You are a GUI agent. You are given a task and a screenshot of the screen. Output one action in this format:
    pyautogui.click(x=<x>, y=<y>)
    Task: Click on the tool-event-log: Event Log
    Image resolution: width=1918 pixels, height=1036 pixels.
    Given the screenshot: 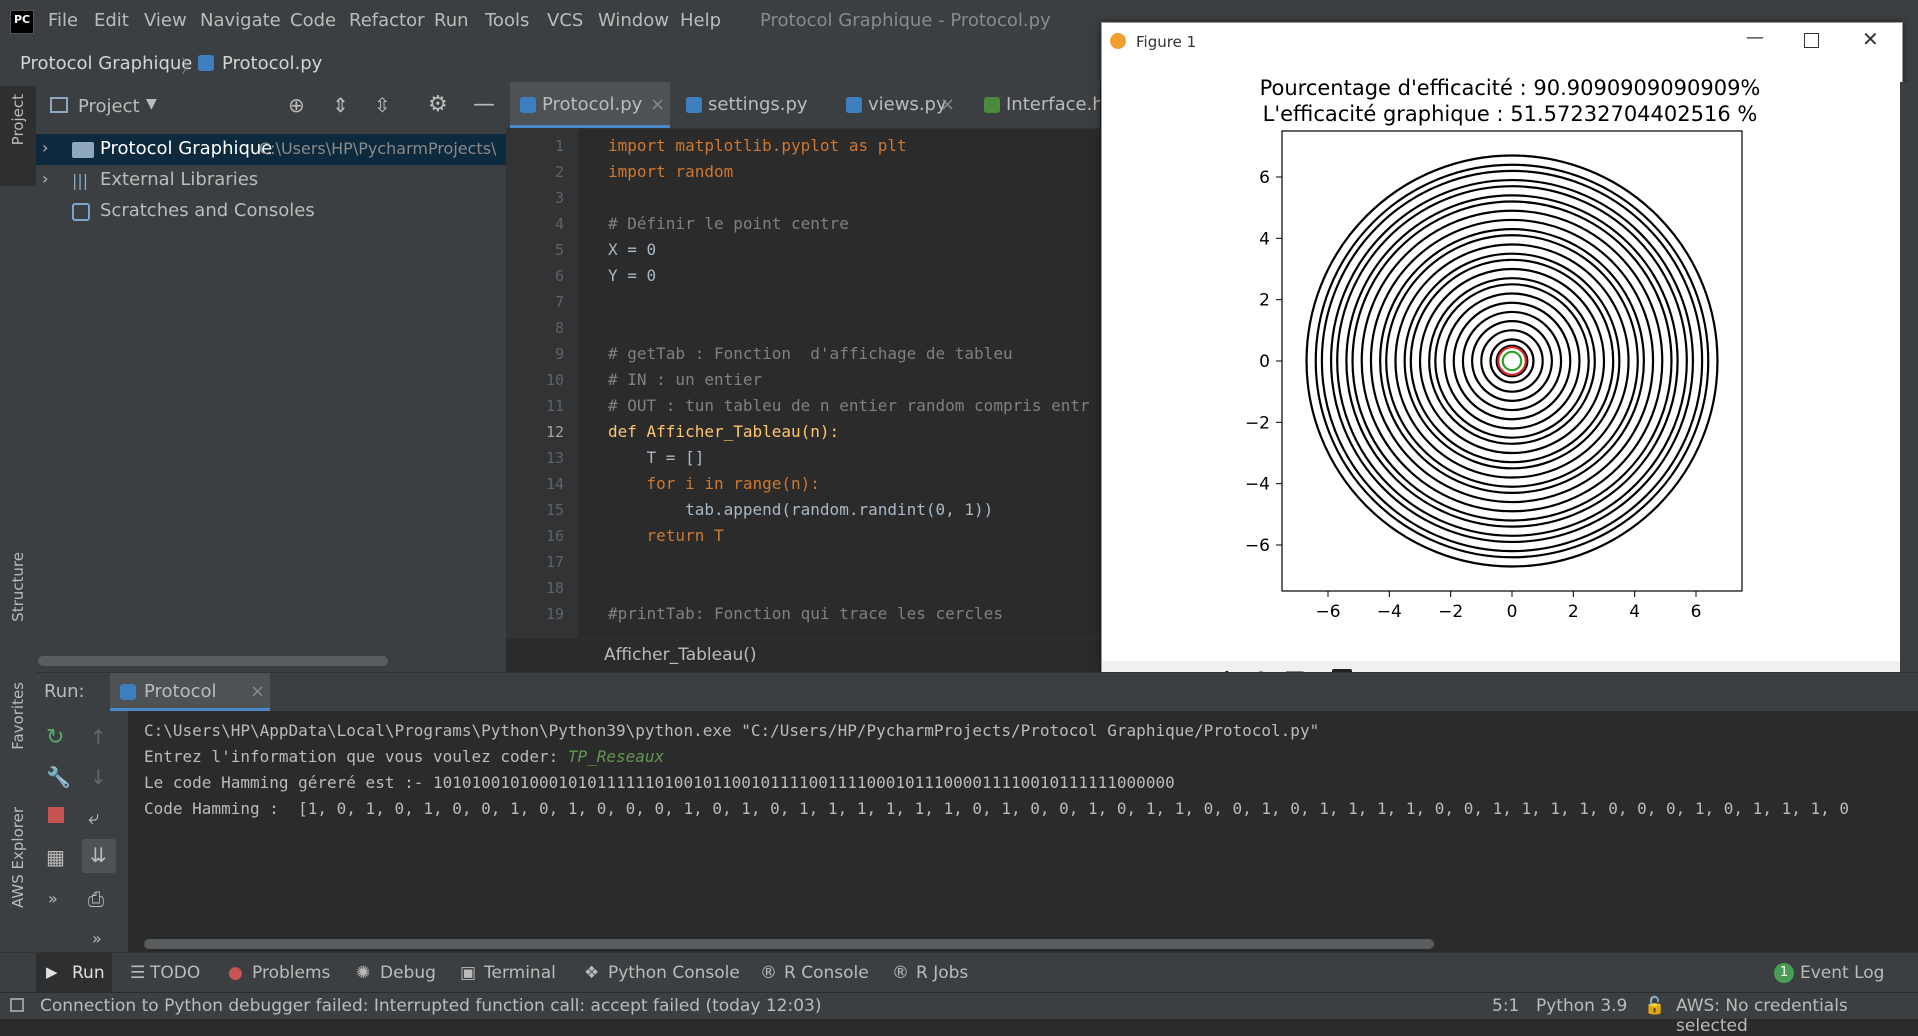 What is the action you would take?
    pyautogui.click(x=1842, y=973)
    